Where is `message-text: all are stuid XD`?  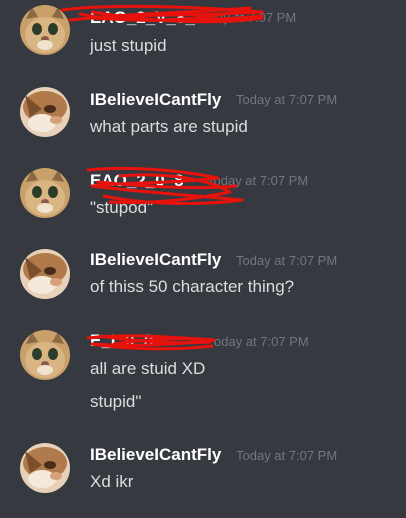
message-text: all are stuid XD is located at coordinates (148, 368).